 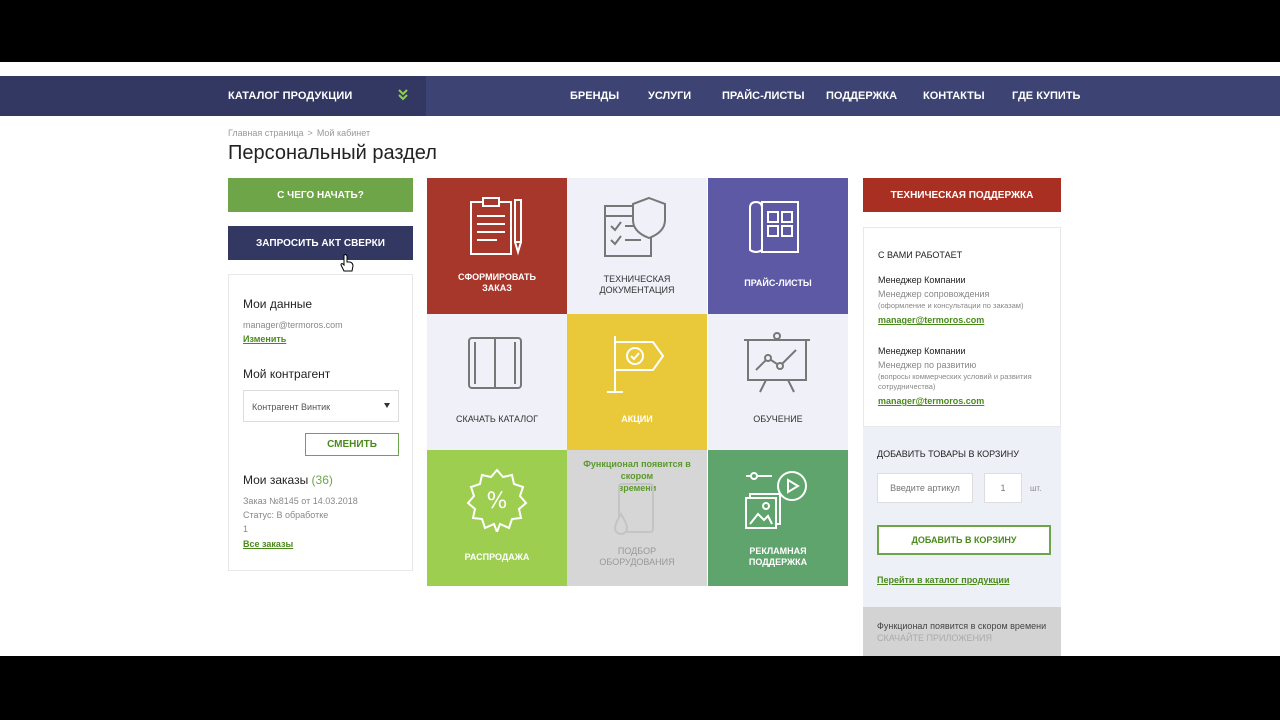 I want to click on tile-equipment-label-2: ОБОРУДОВАНИЯ, so click(x=637, y=562).